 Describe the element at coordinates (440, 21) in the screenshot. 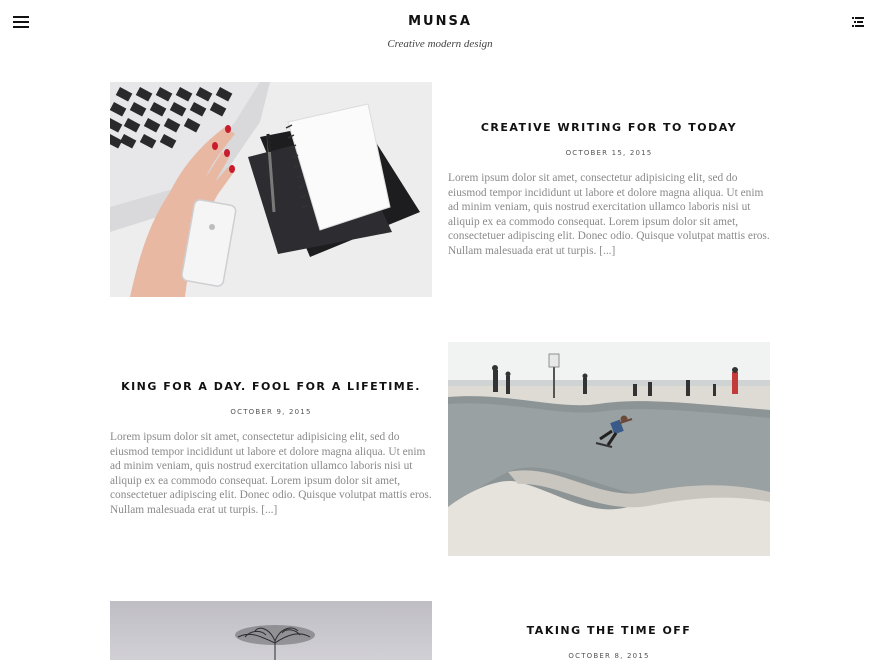

I see `site-title: MUNSA` at that location.